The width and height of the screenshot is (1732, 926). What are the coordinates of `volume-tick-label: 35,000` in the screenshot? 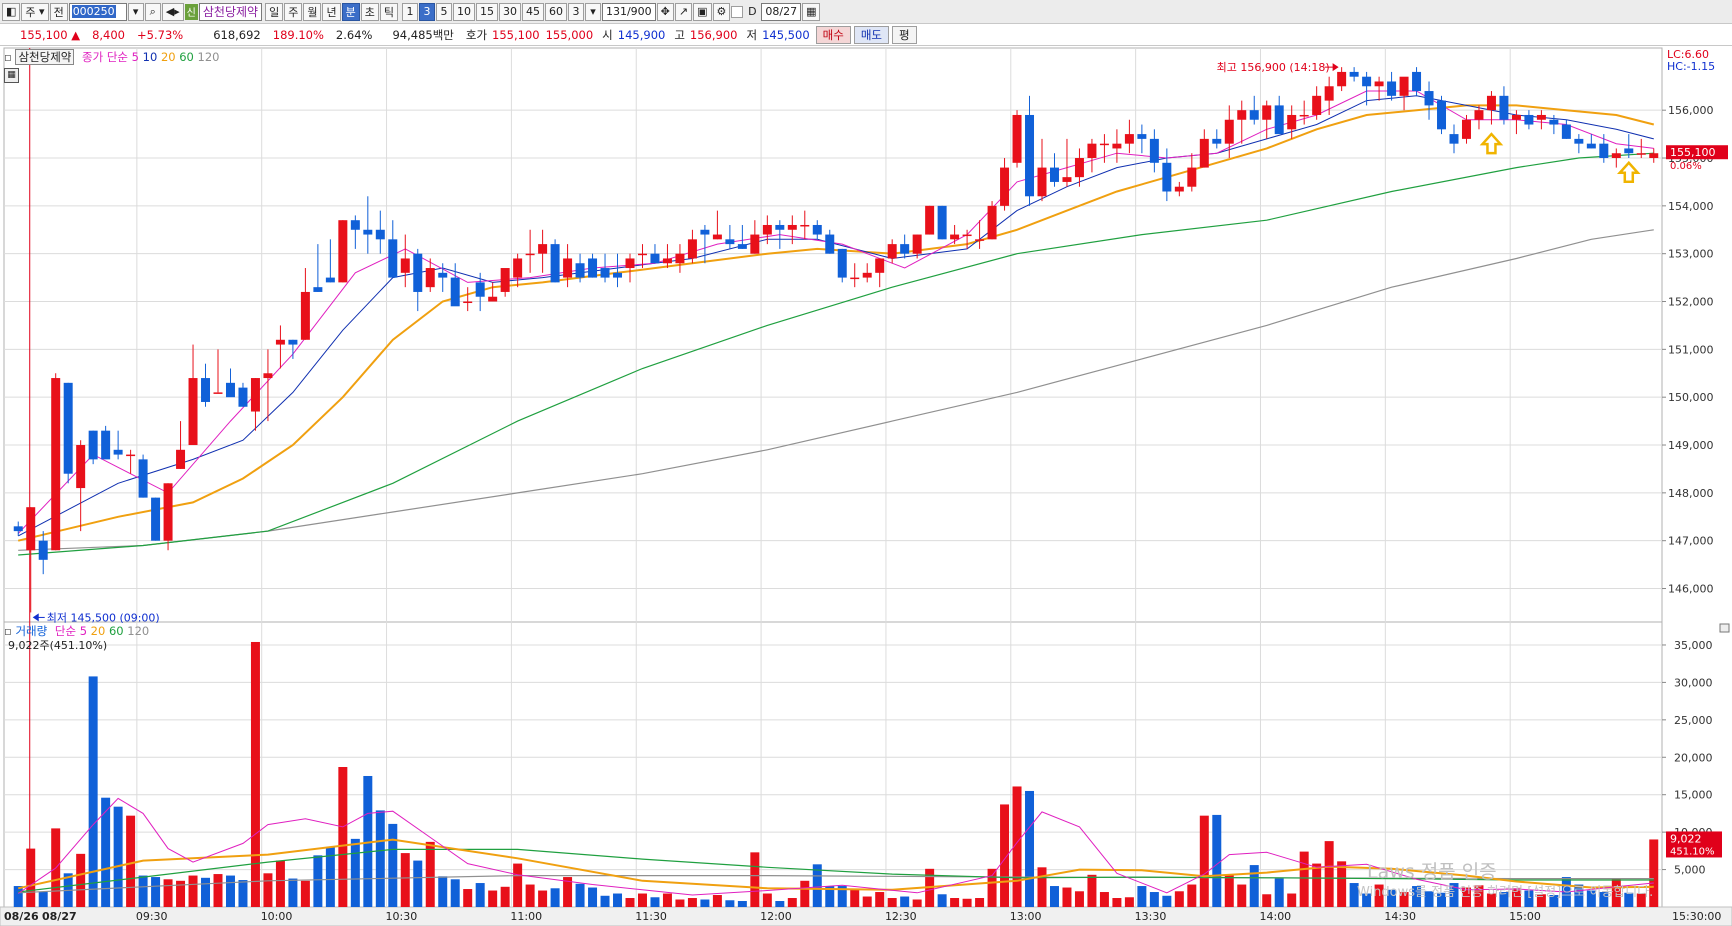 It's located at (1693, 645).